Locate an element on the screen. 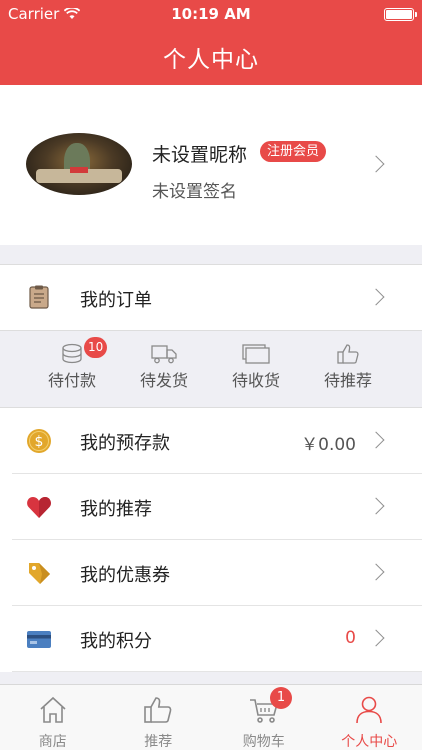 The image size is (422, 750). points-label: 我的积分 is located at coordinates (116, 641).